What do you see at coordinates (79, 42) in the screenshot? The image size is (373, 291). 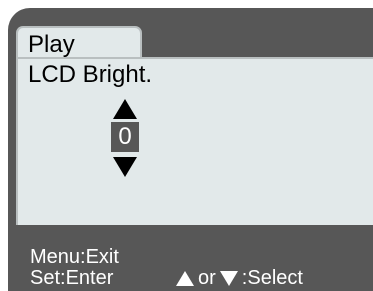 I see `tab-play: Play` at bounding box center [79, 42].